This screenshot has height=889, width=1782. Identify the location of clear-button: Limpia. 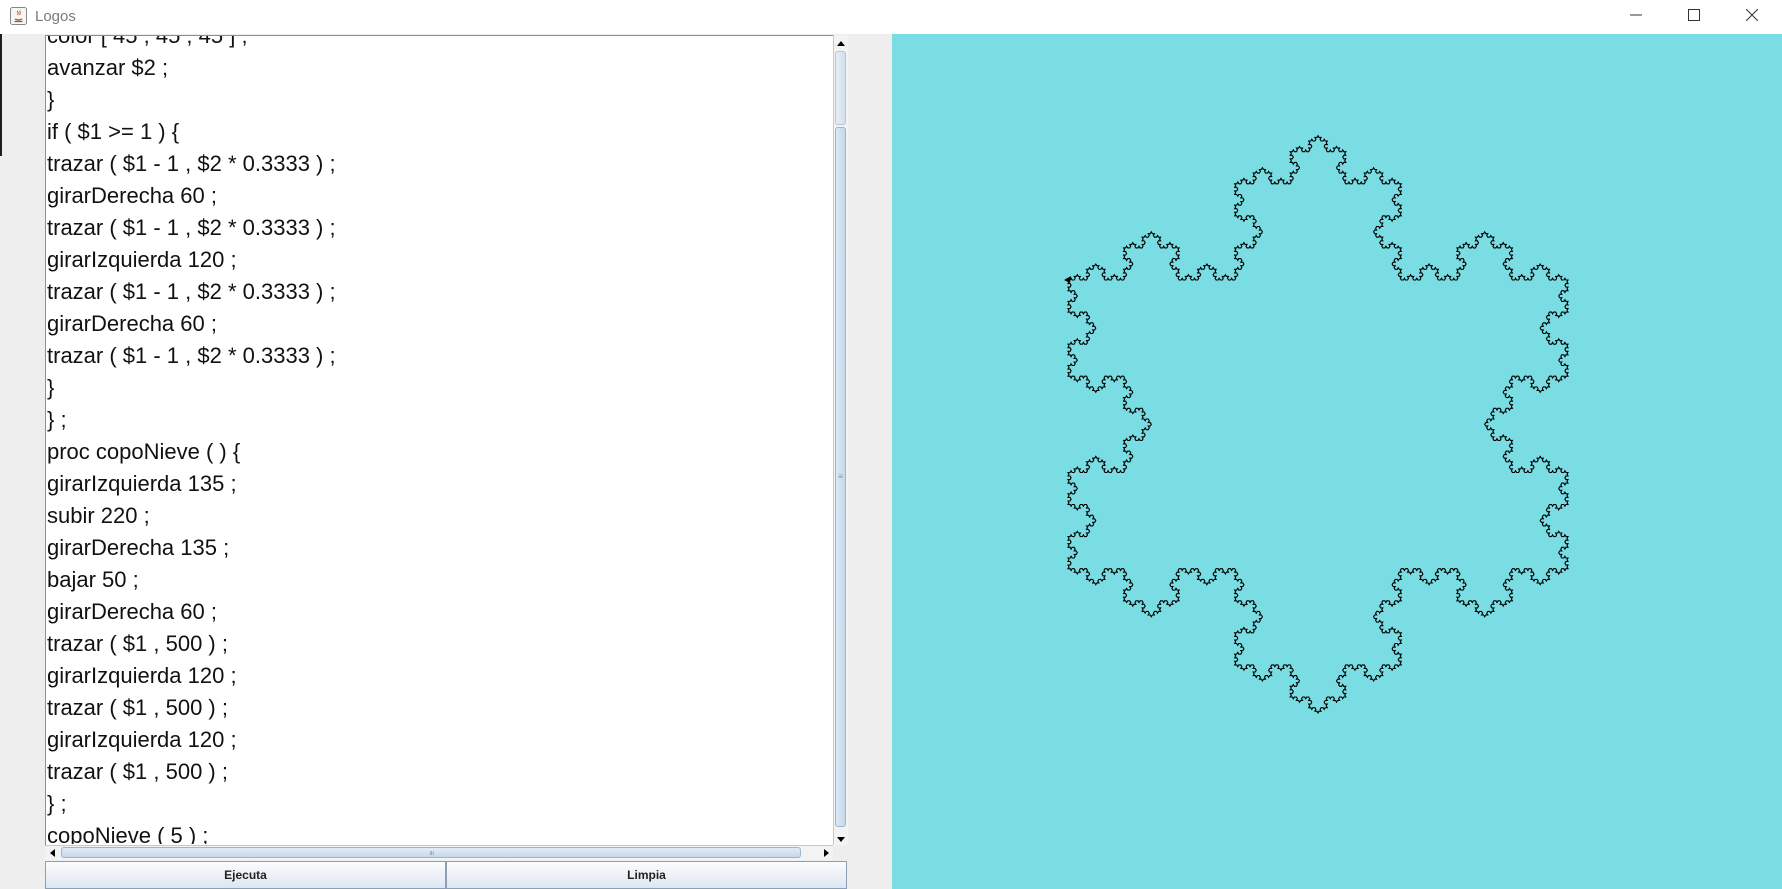
(646, 875).